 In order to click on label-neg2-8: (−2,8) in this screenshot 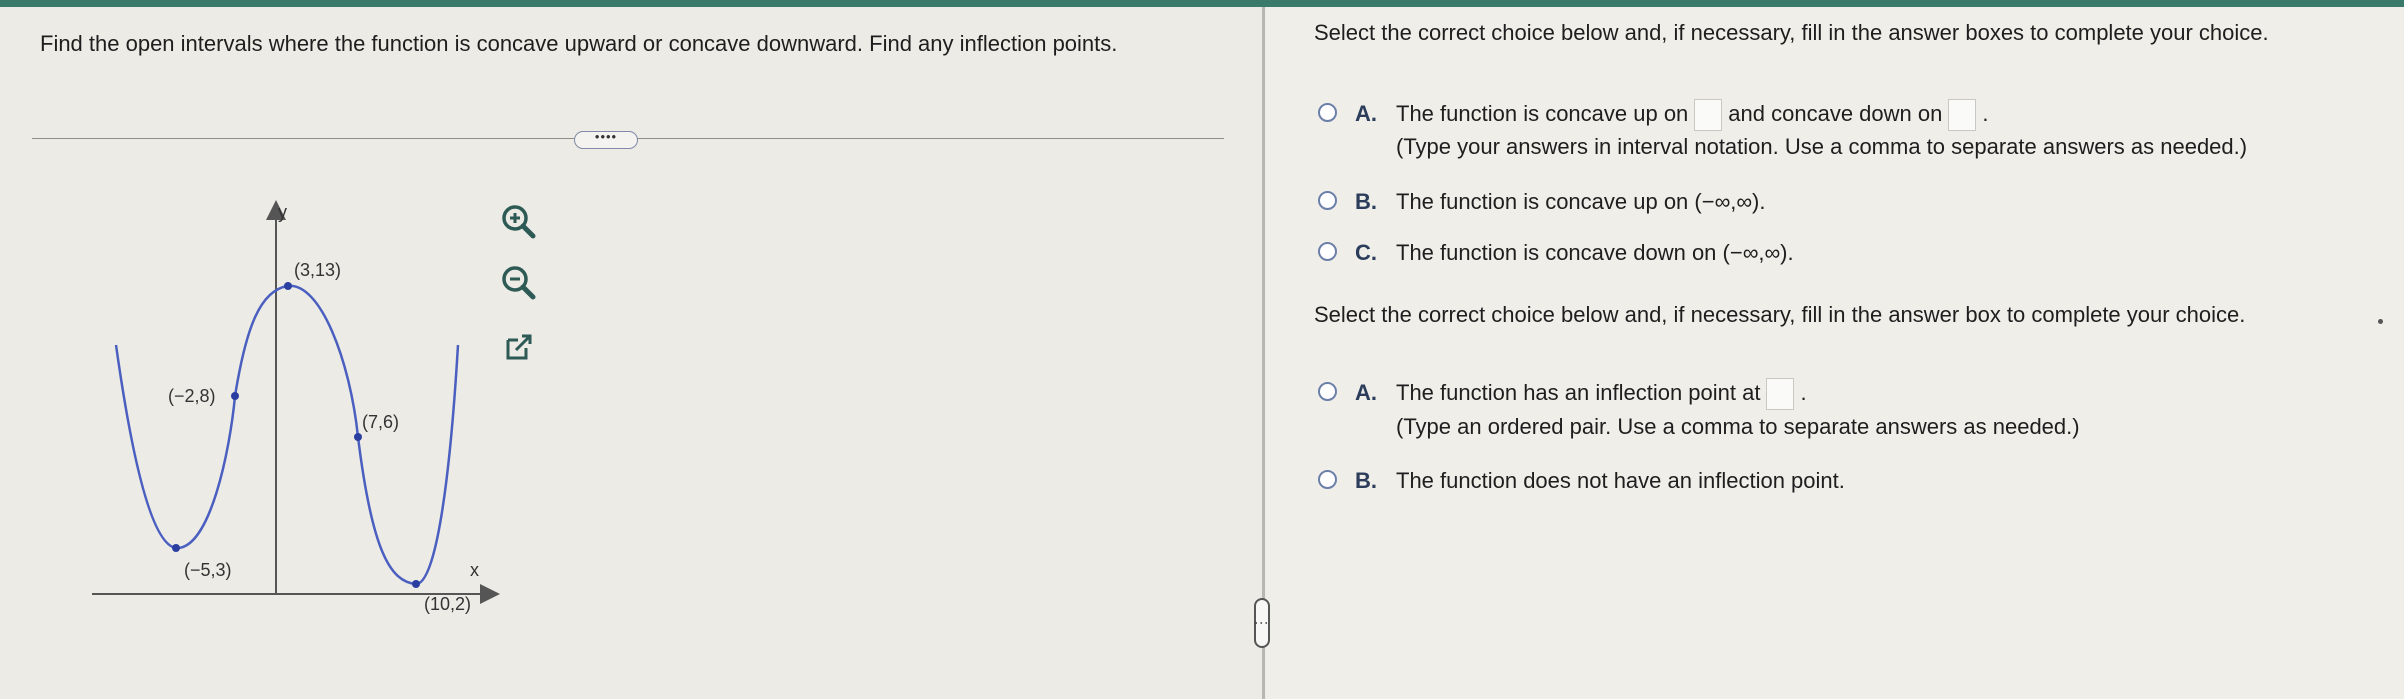, I will do `click(192, 396)`.